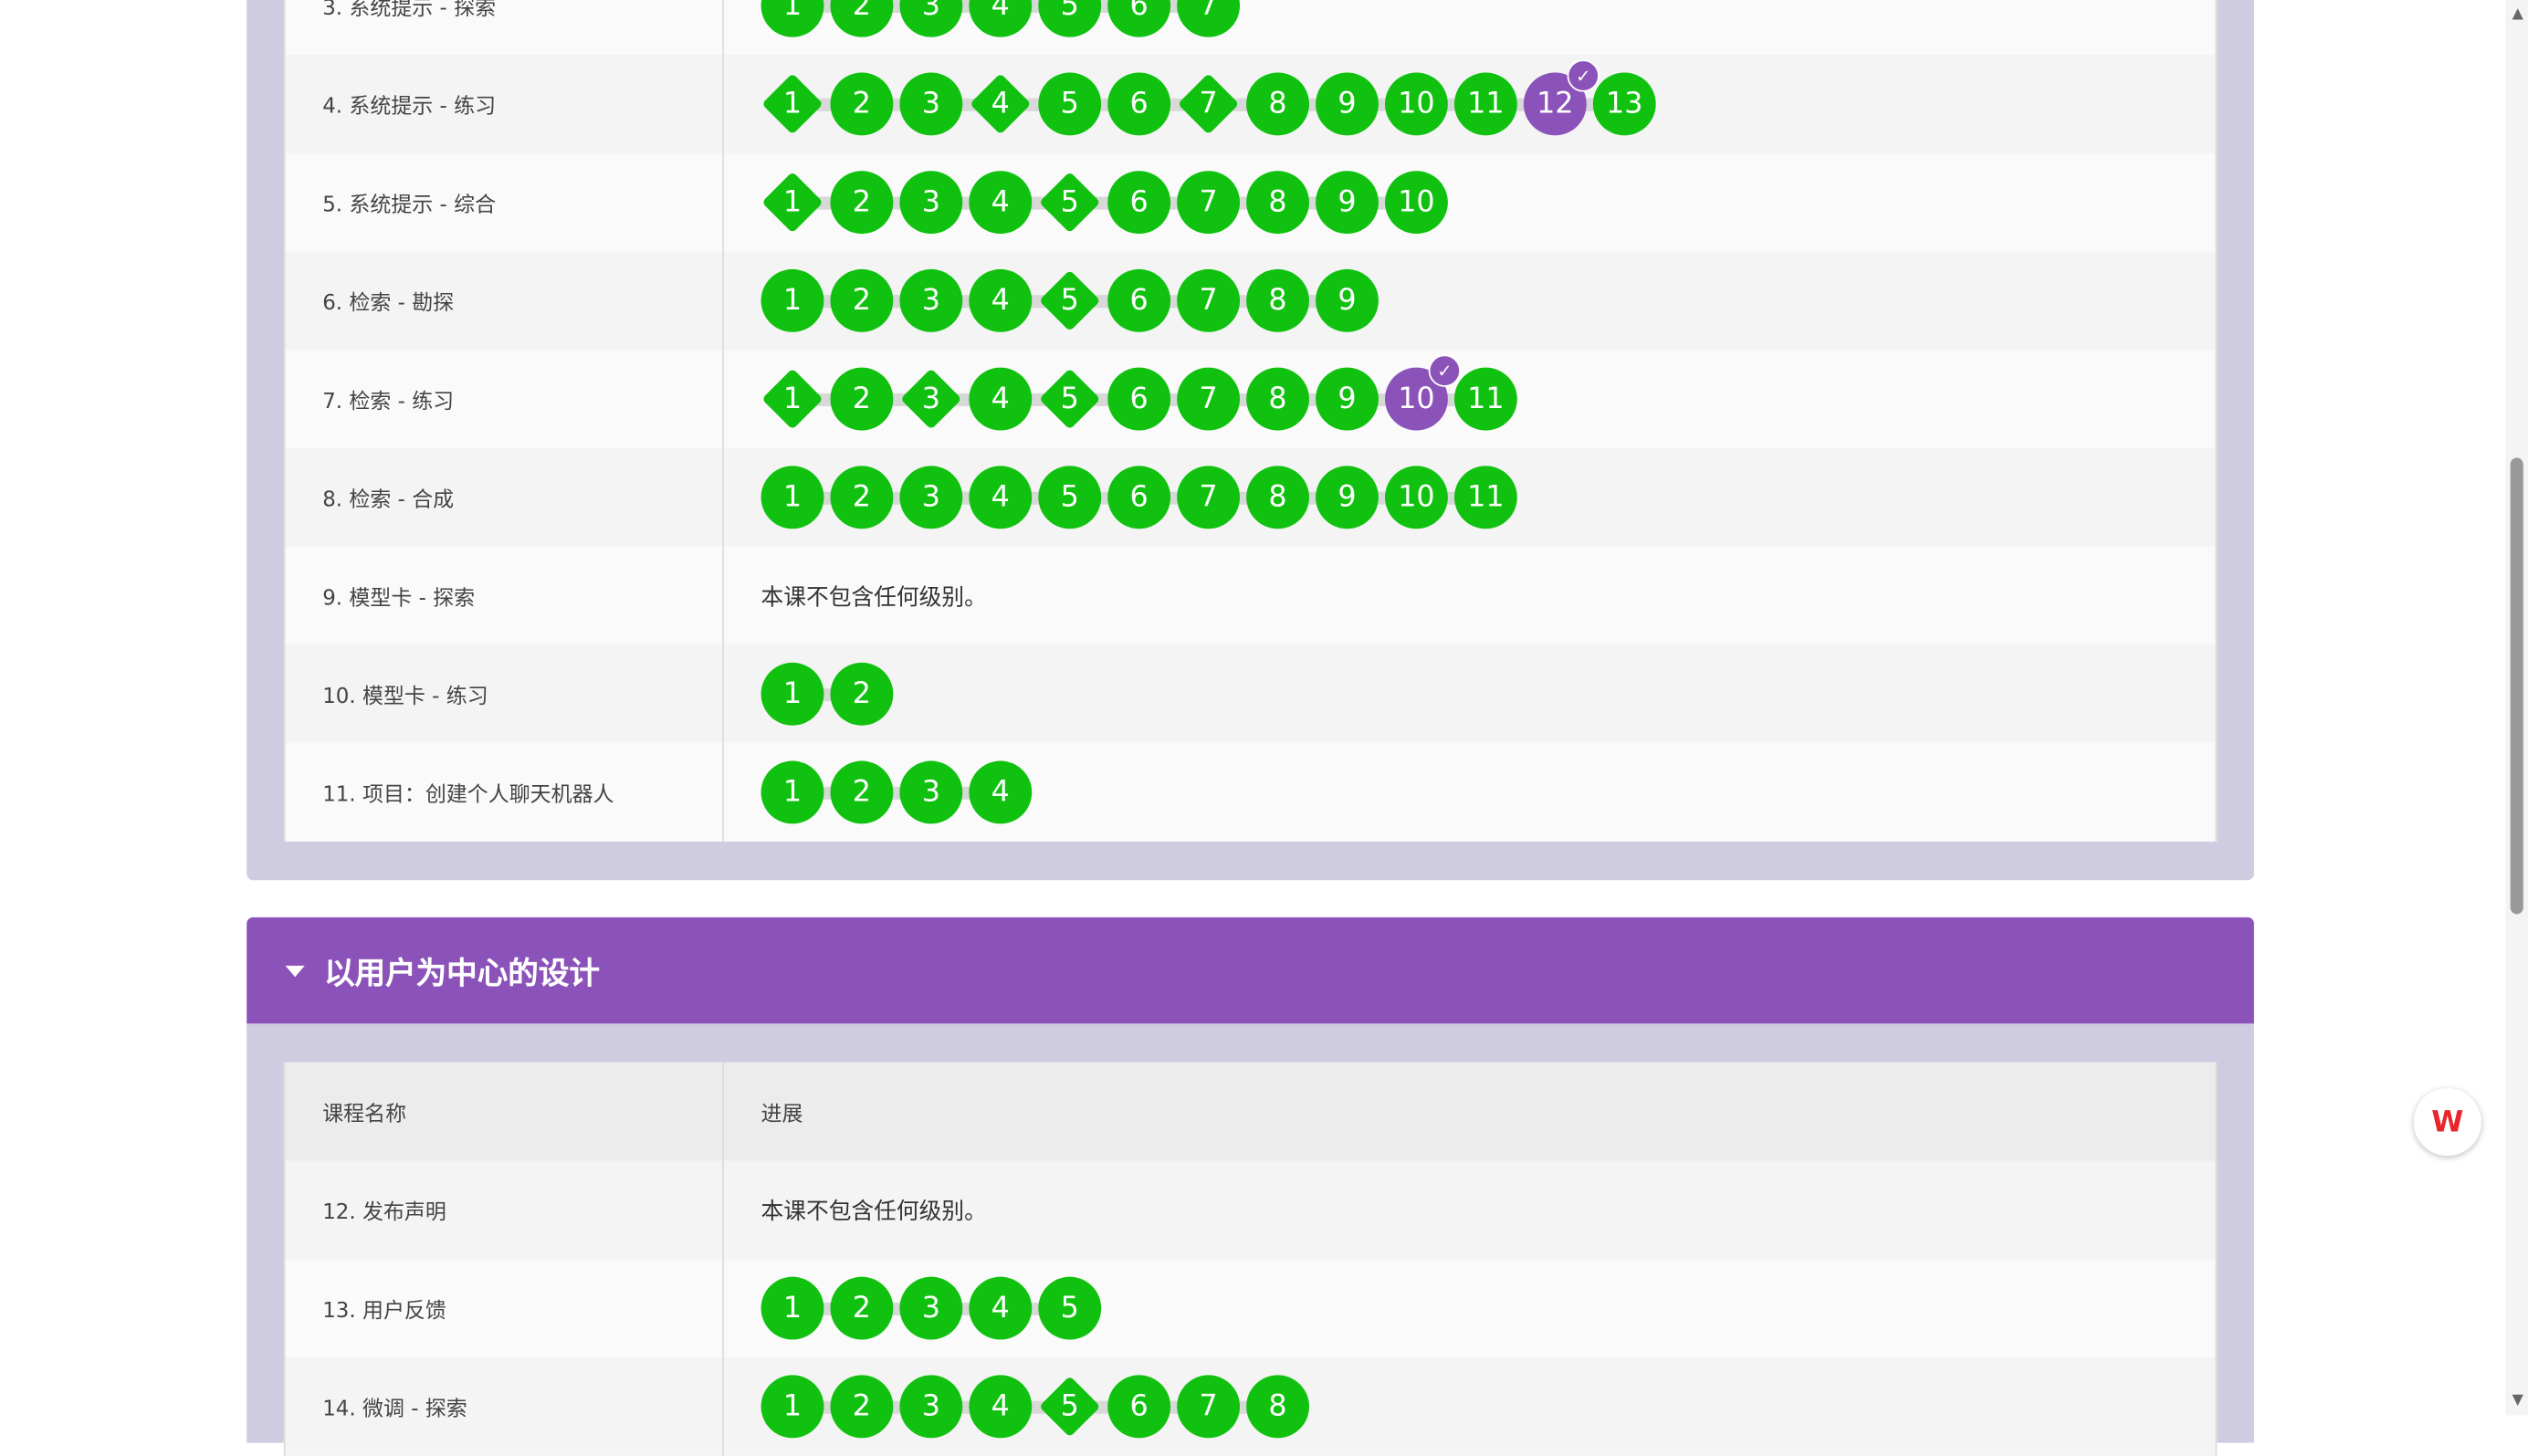 This screenshot has height=1456, width=2528. I want to click on course-name: 5. 系统提示 - 综合, so click(504, 202).